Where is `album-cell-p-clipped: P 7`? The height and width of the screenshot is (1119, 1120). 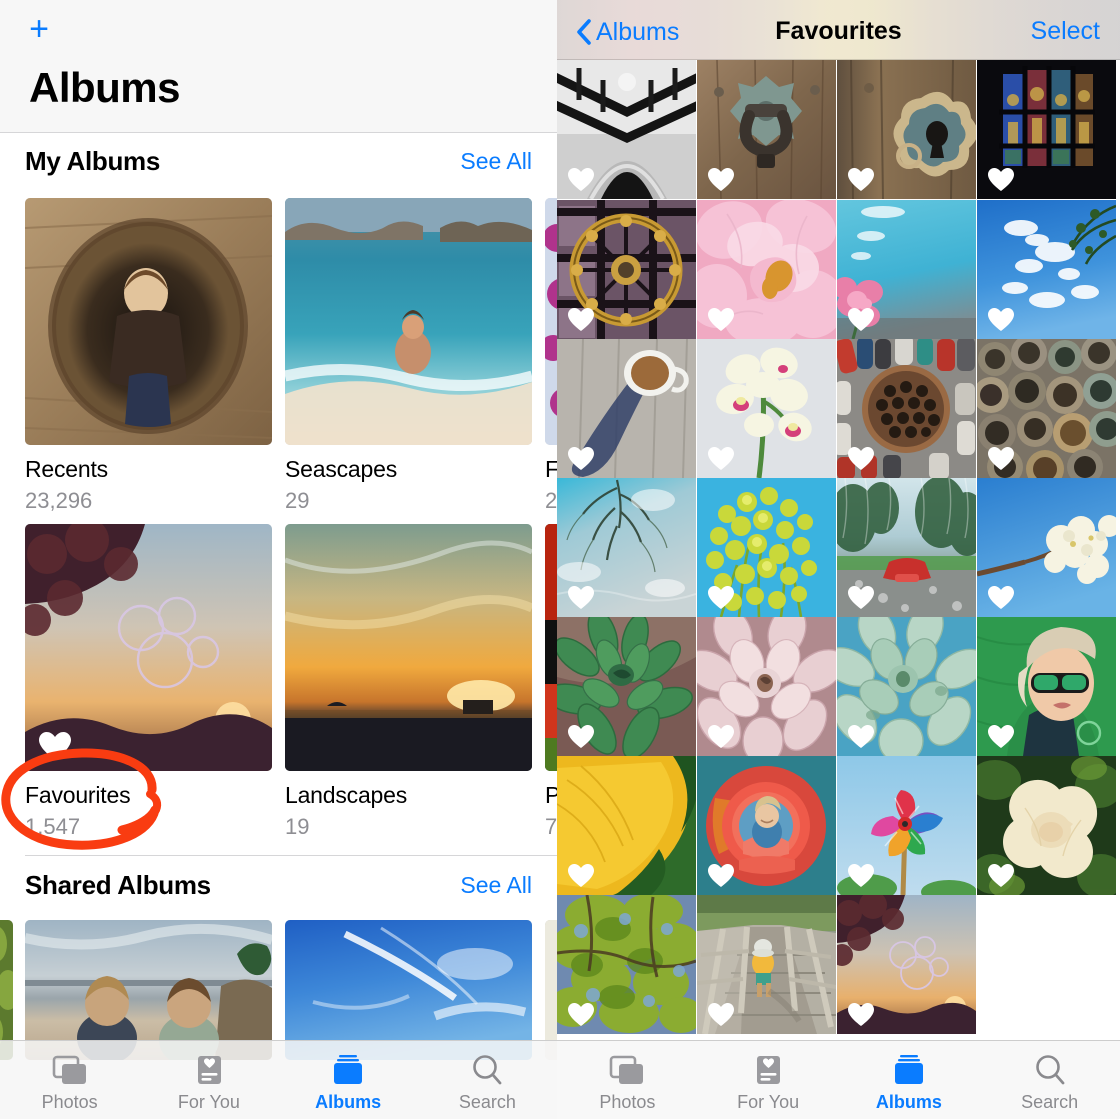 album-cell-p-clipped: P 7 is located at coordinates (551, 682).